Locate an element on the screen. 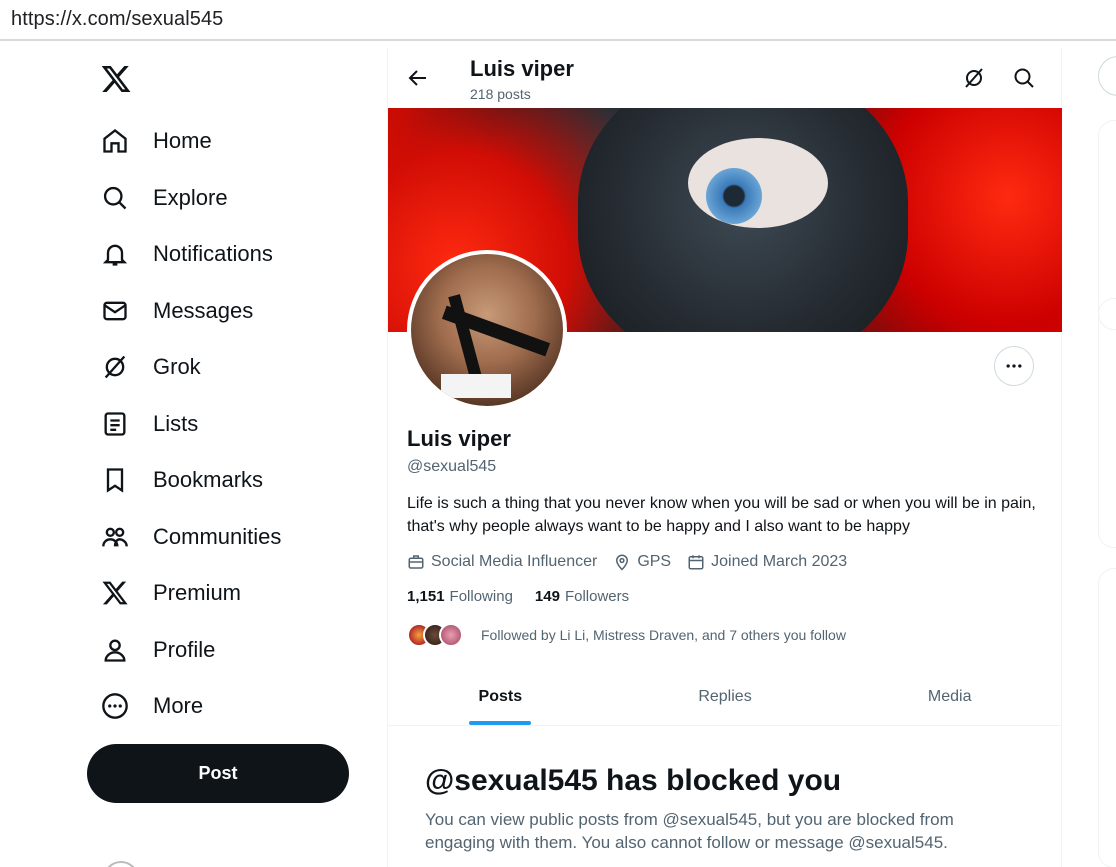  tab-posts: Posts is located at coordinates (500, 696).